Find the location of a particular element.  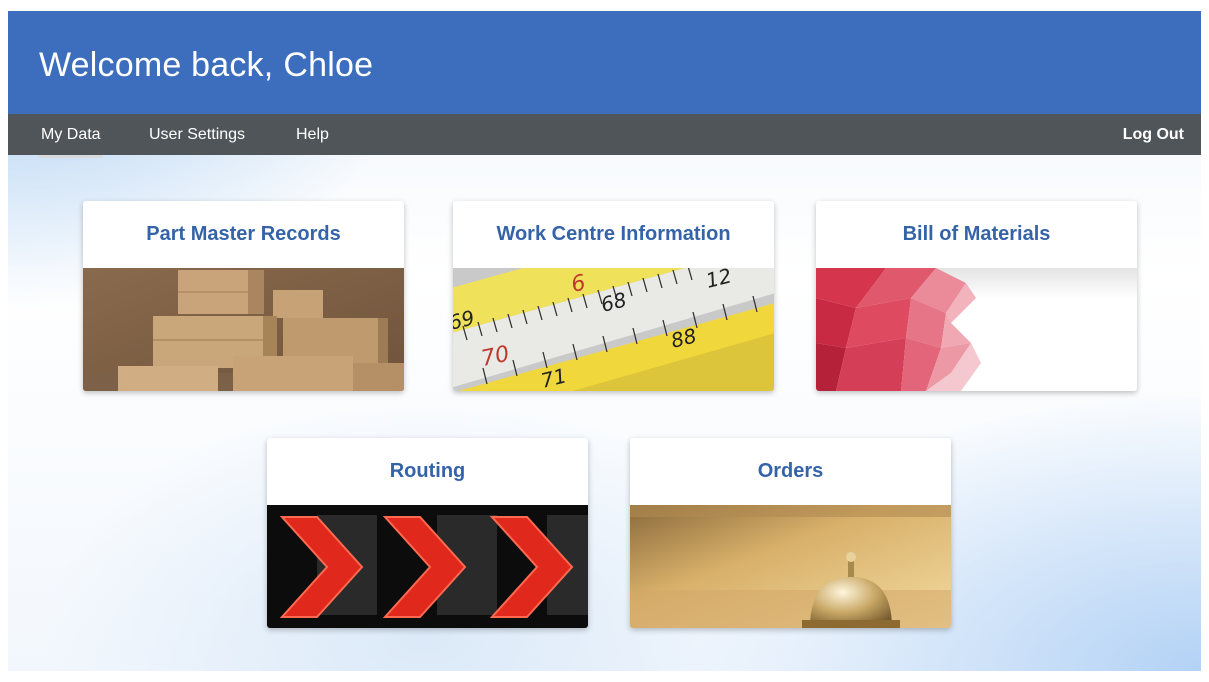

red-led-arrows-image is located at coordinates (427, 566).